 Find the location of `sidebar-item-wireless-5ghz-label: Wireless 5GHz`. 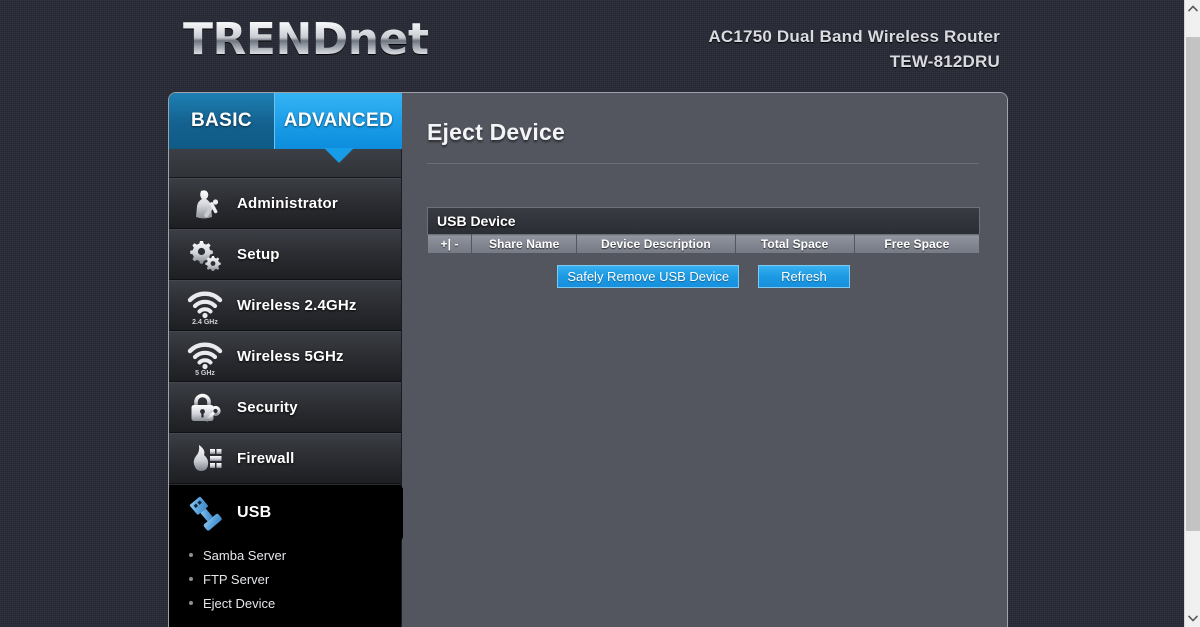

sidebar-item-wireless-5ghz-label: Wireless 5GHz is located at coordinates (290, 356).